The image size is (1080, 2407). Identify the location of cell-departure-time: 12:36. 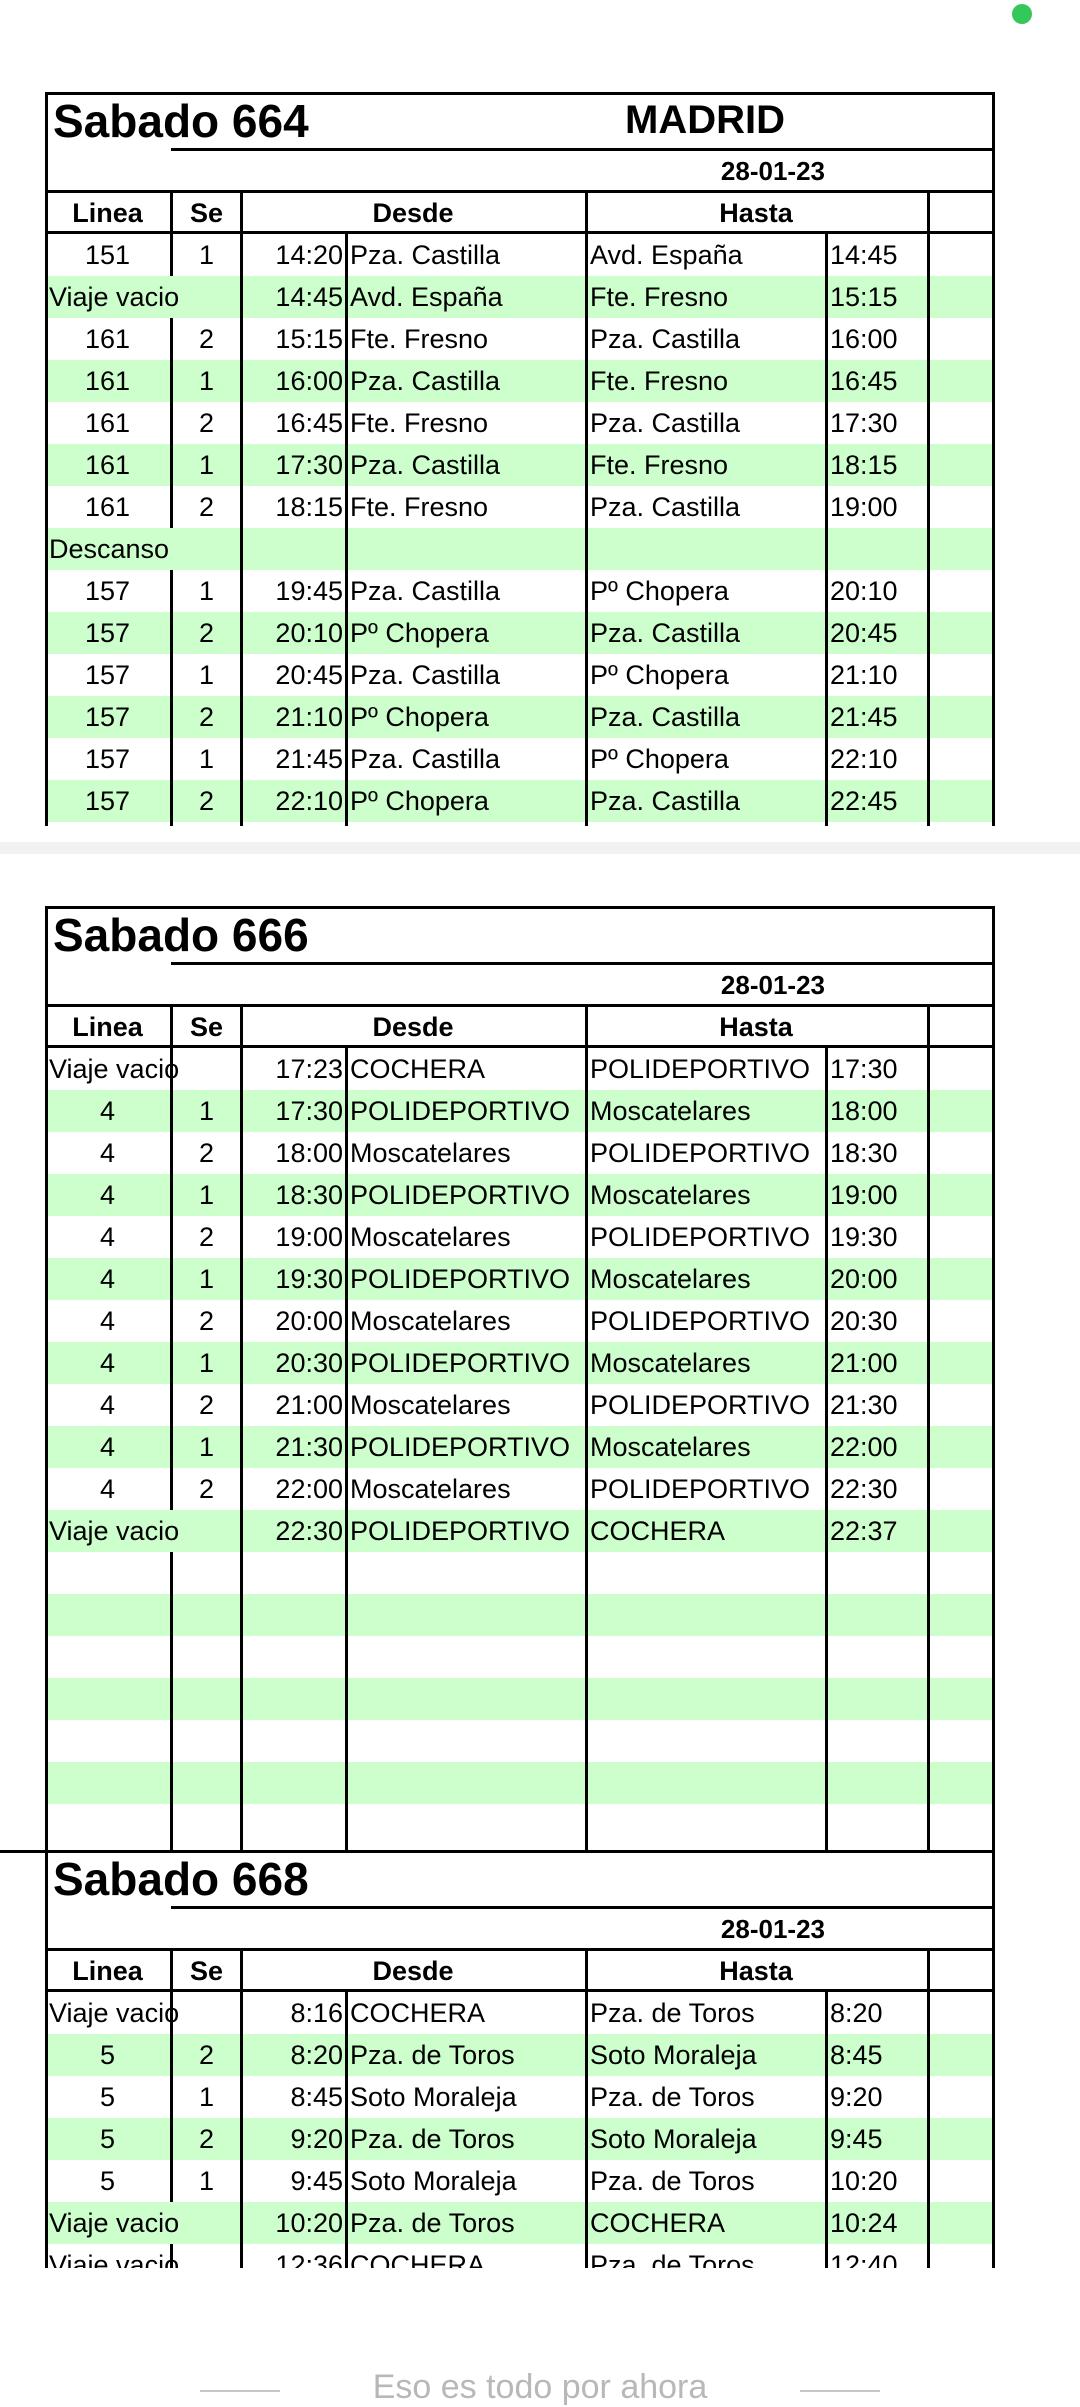
(309, 2259).